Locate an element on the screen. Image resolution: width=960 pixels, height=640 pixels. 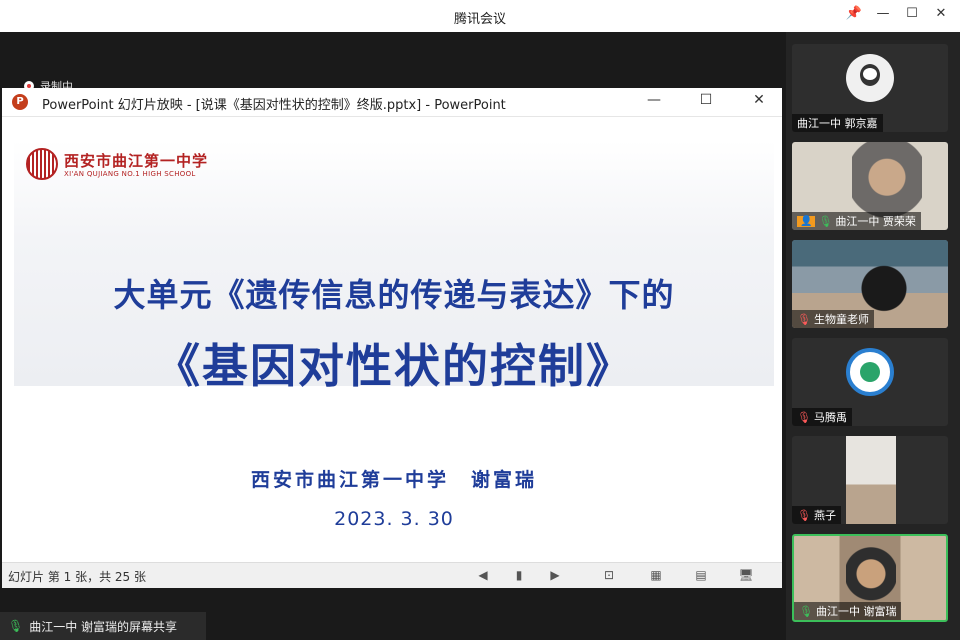
normal-view-button: ⊡ is located at coordinates (609, 575).